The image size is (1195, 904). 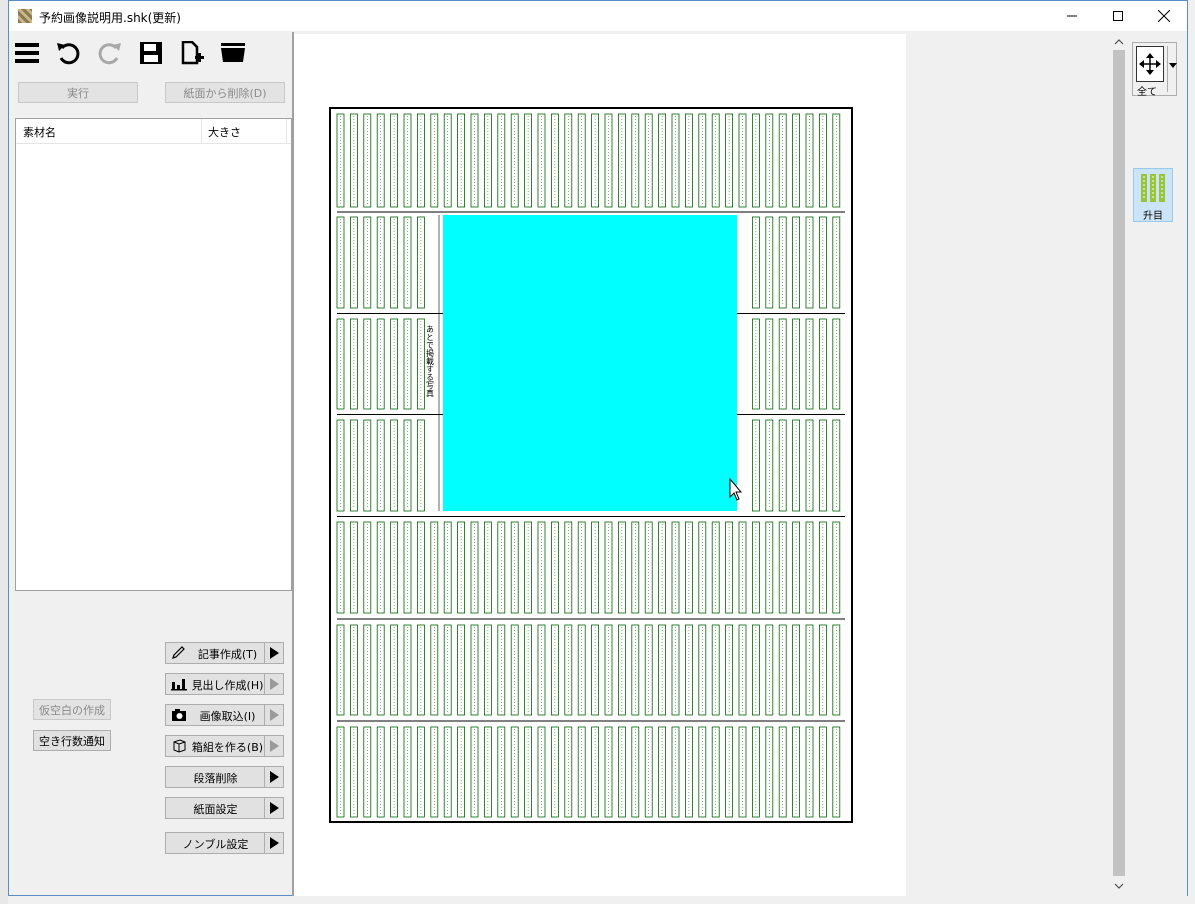 I want to click on nombre-settings-button: ノンブル設定, so click(x=224, y=843).